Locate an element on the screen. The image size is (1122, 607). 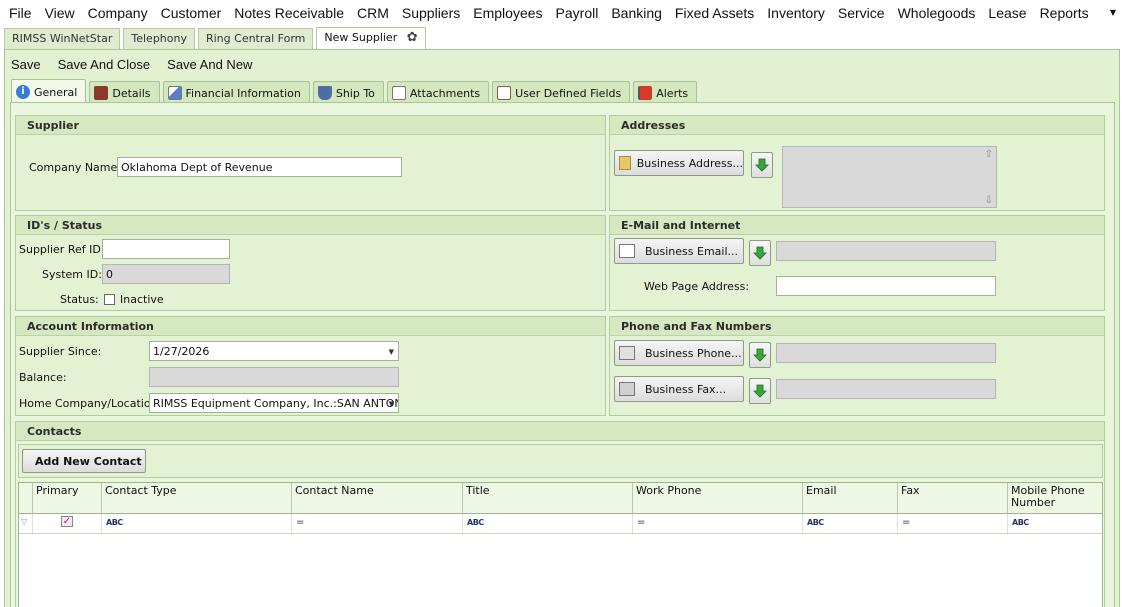
menu-file: File is located at coordinates (20, 13).